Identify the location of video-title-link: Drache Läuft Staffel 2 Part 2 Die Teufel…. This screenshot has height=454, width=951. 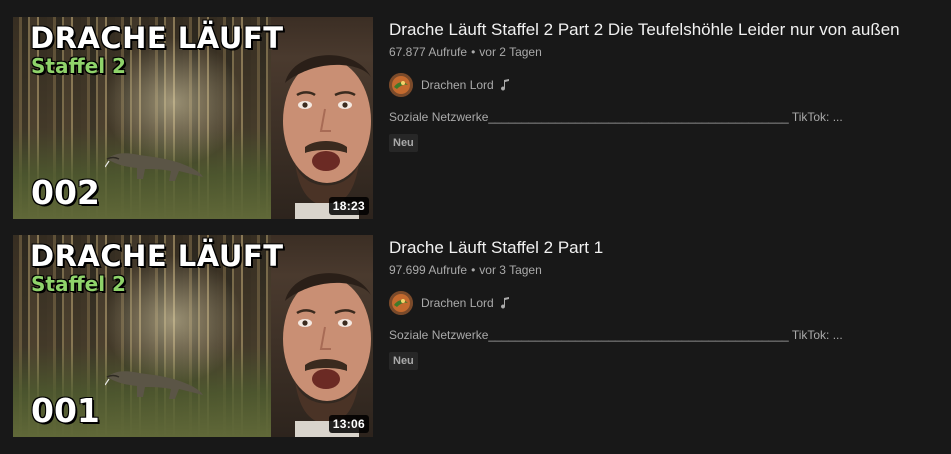
(669, 30).